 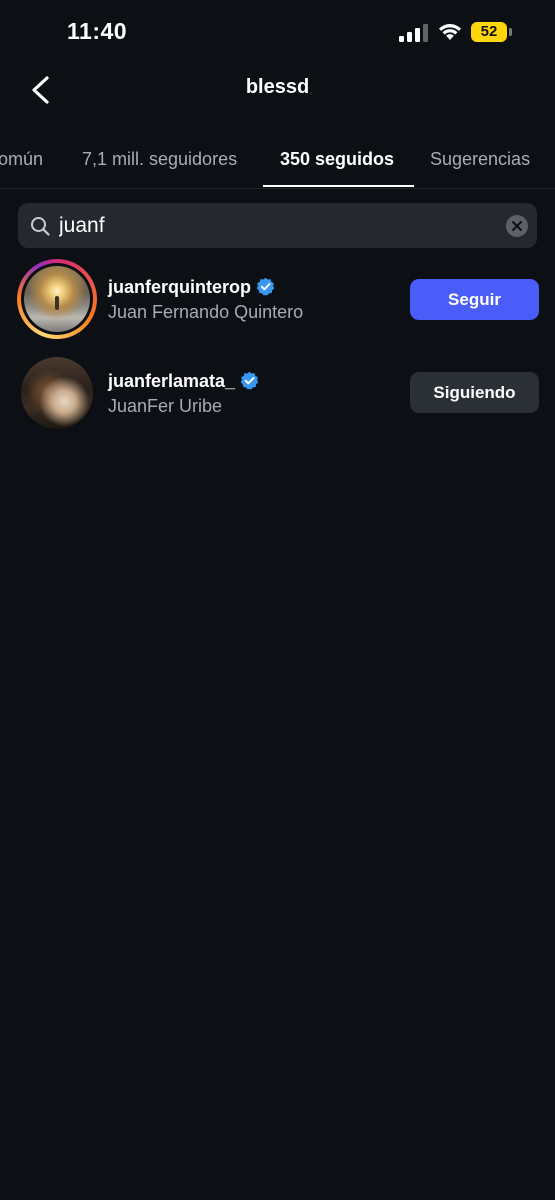 What do you see at coordinates (21, 159) in the screenshot?
I see `tab-common: omún` at bounding box center [21, 159].